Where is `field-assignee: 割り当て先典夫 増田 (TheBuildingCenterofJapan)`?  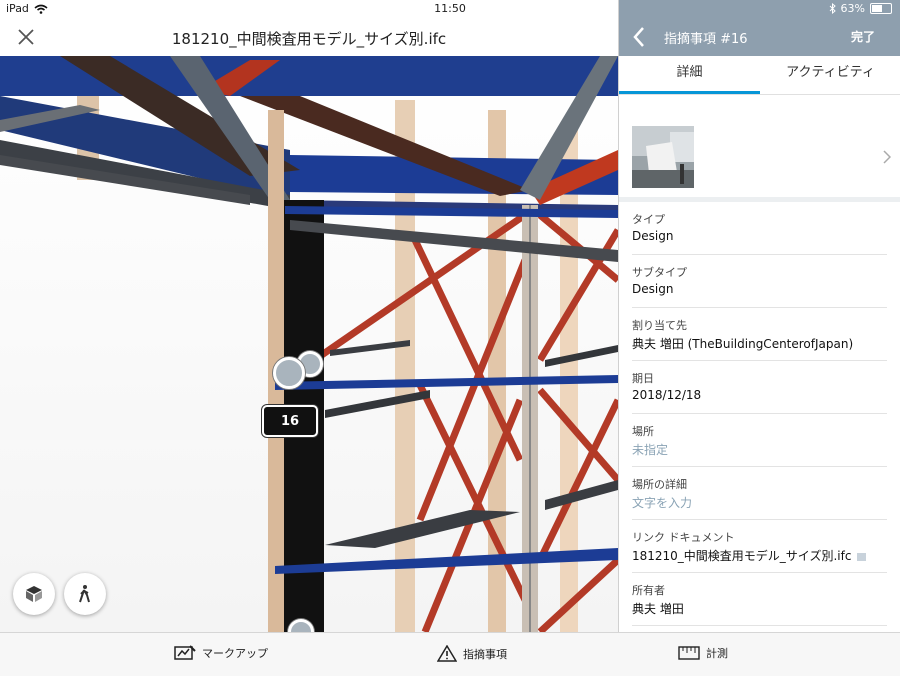
field-assignee: 割り当て先典夫 増田 (TheBuildingCenterofJapan) is located at coordinates (759, 334).